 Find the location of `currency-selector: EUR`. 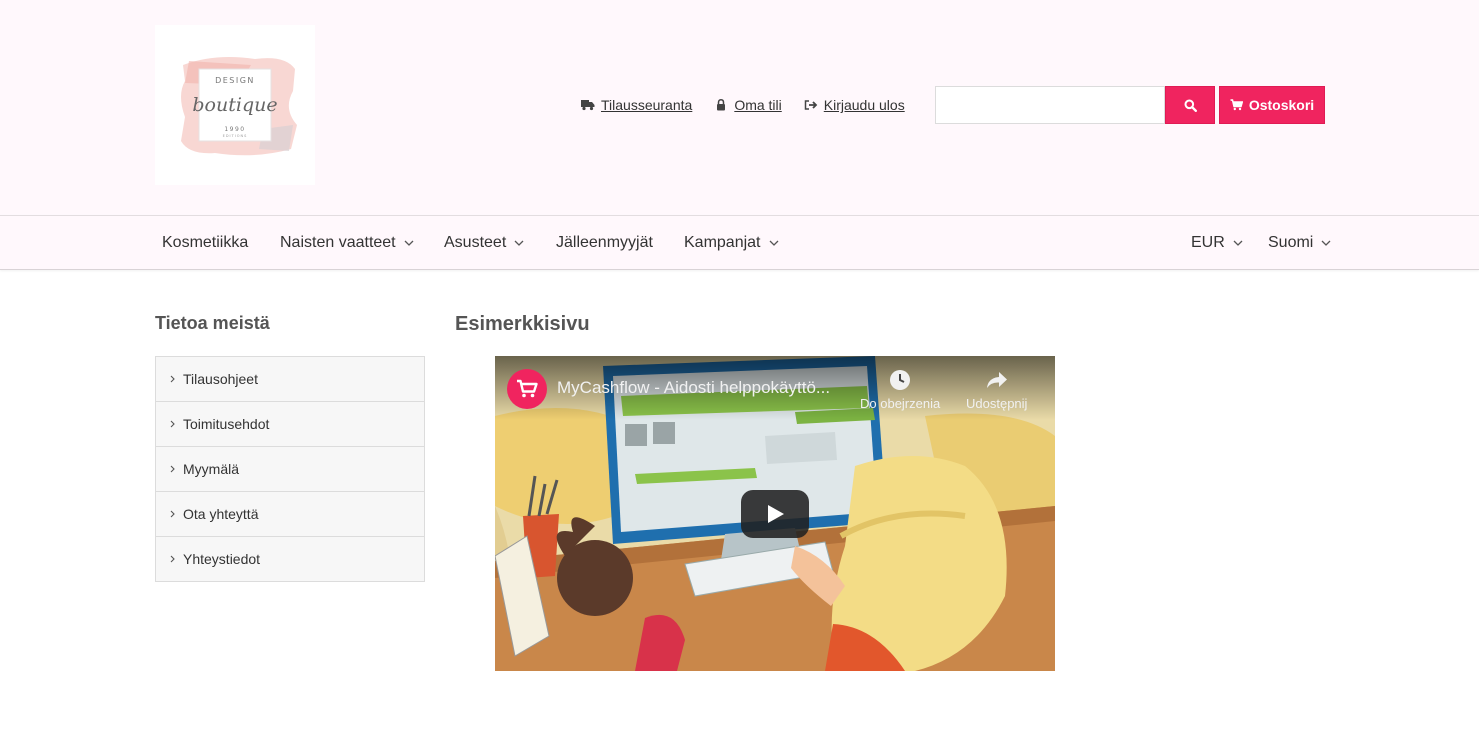

currency-selector: EUR is located at coordinates (1217, 243).